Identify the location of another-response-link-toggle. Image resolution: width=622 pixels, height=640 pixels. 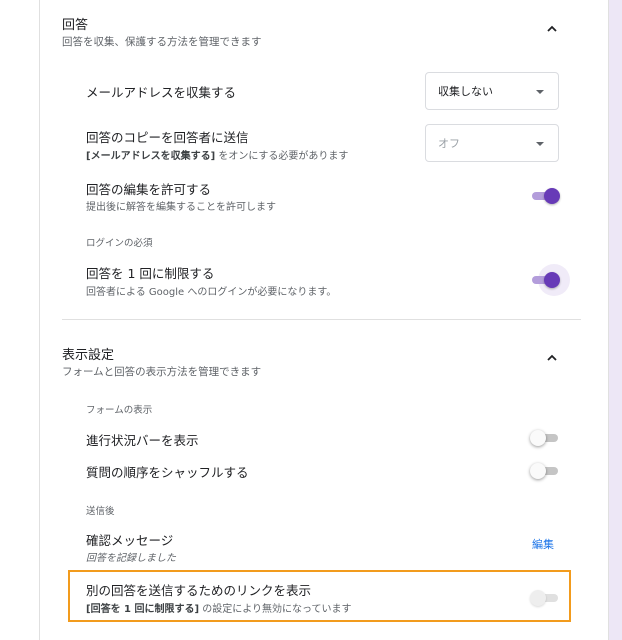
(545, 598).